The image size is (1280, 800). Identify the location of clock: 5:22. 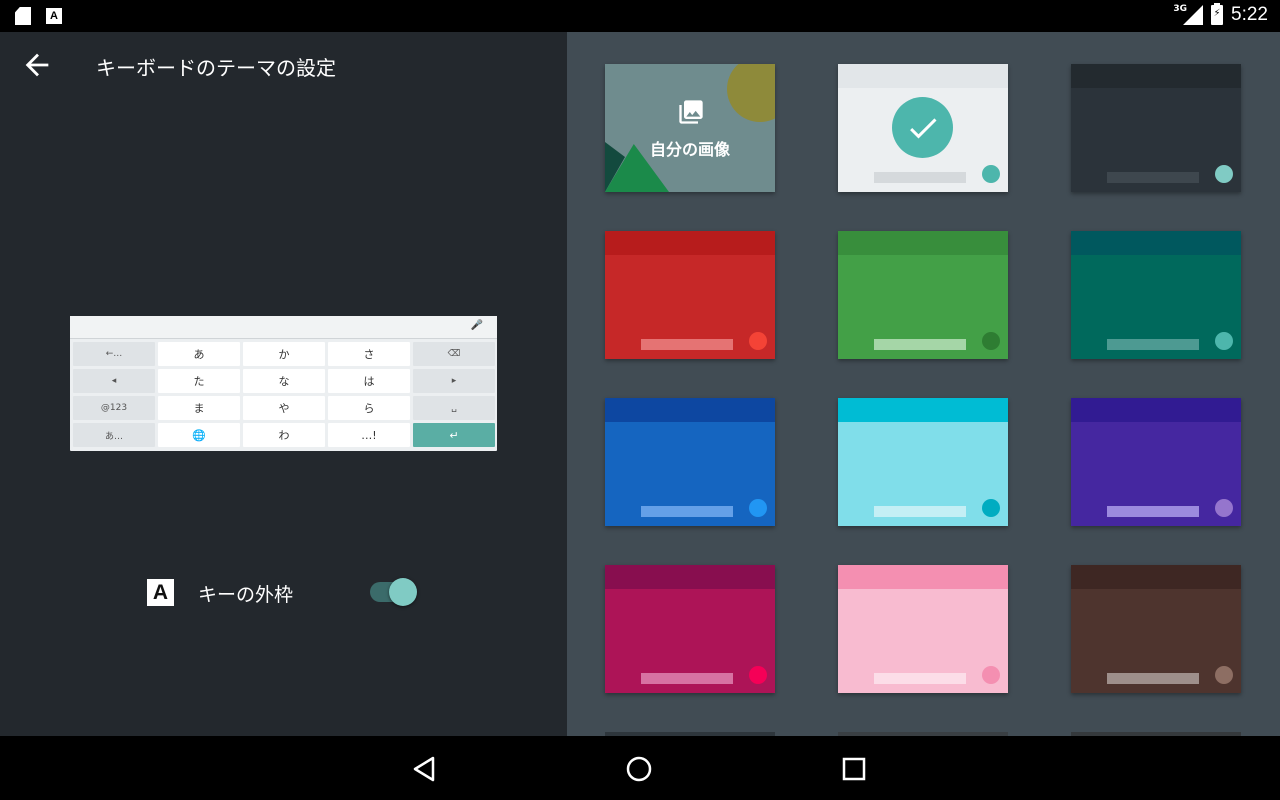
(1249, 14).